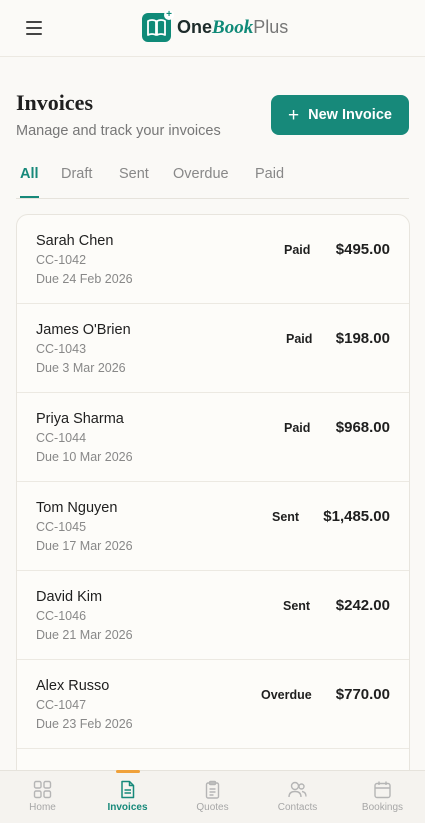 The width and height of the screenshot is (425, 823). What do you see at coordinates (84, 724) in the screenshot?
I see `due-date: Due 23 Feb 2026` at bounding box center [84, 724].